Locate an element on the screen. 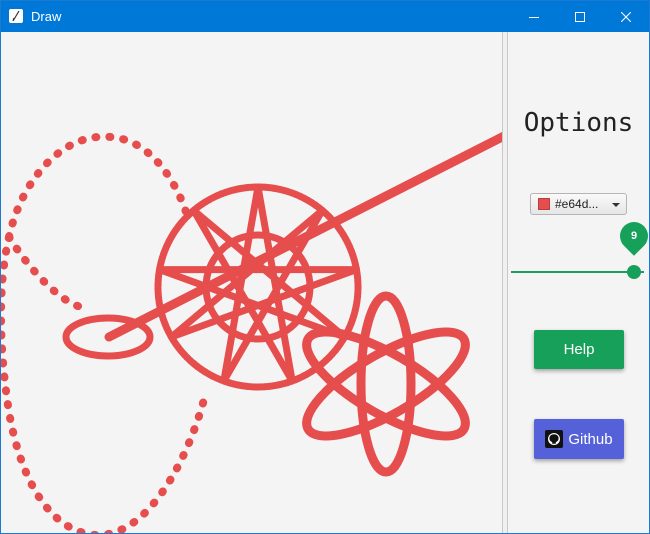  close-icon is located at coordinates (626, 16).